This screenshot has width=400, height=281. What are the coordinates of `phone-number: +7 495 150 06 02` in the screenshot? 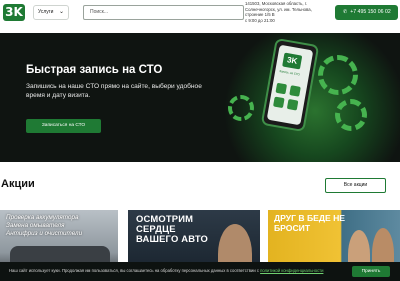 It's located at (370, 12).